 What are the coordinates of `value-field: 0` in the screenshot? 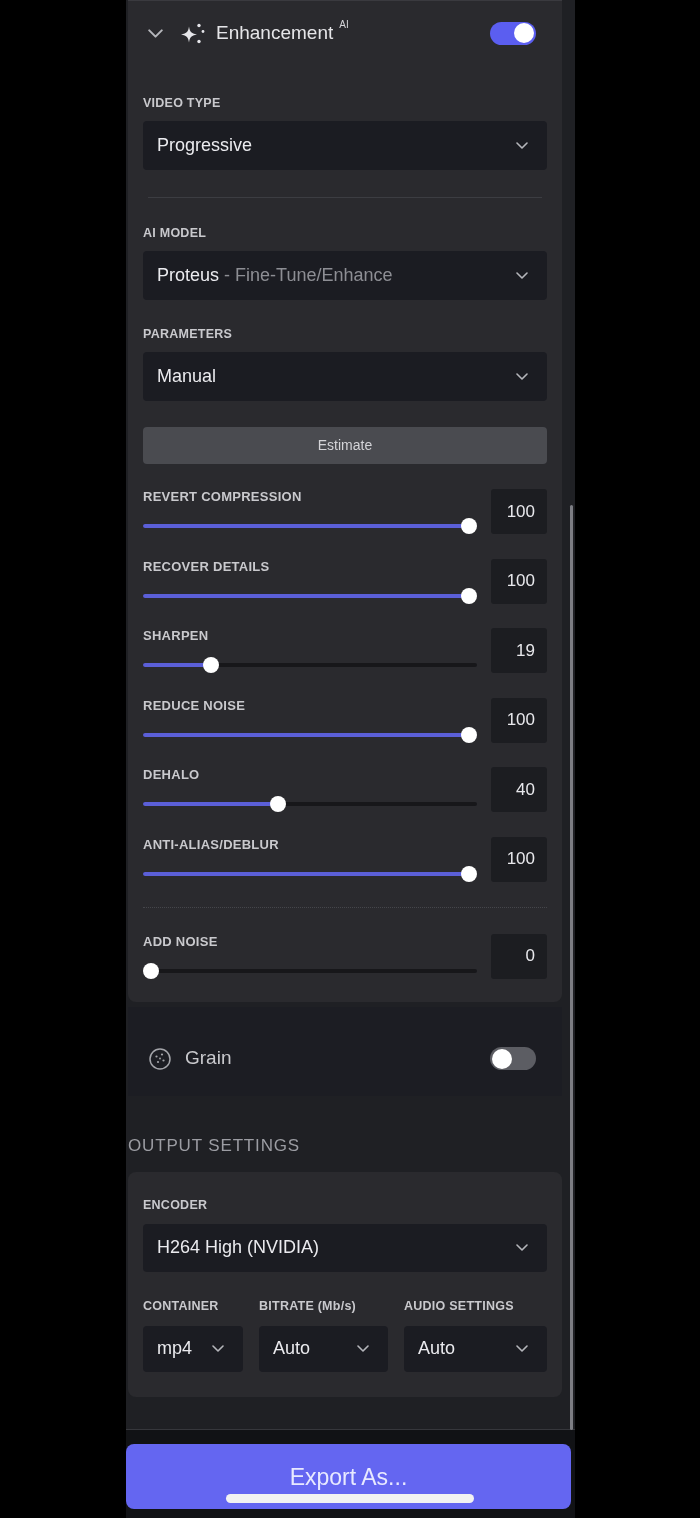 It's located at (519, 956).